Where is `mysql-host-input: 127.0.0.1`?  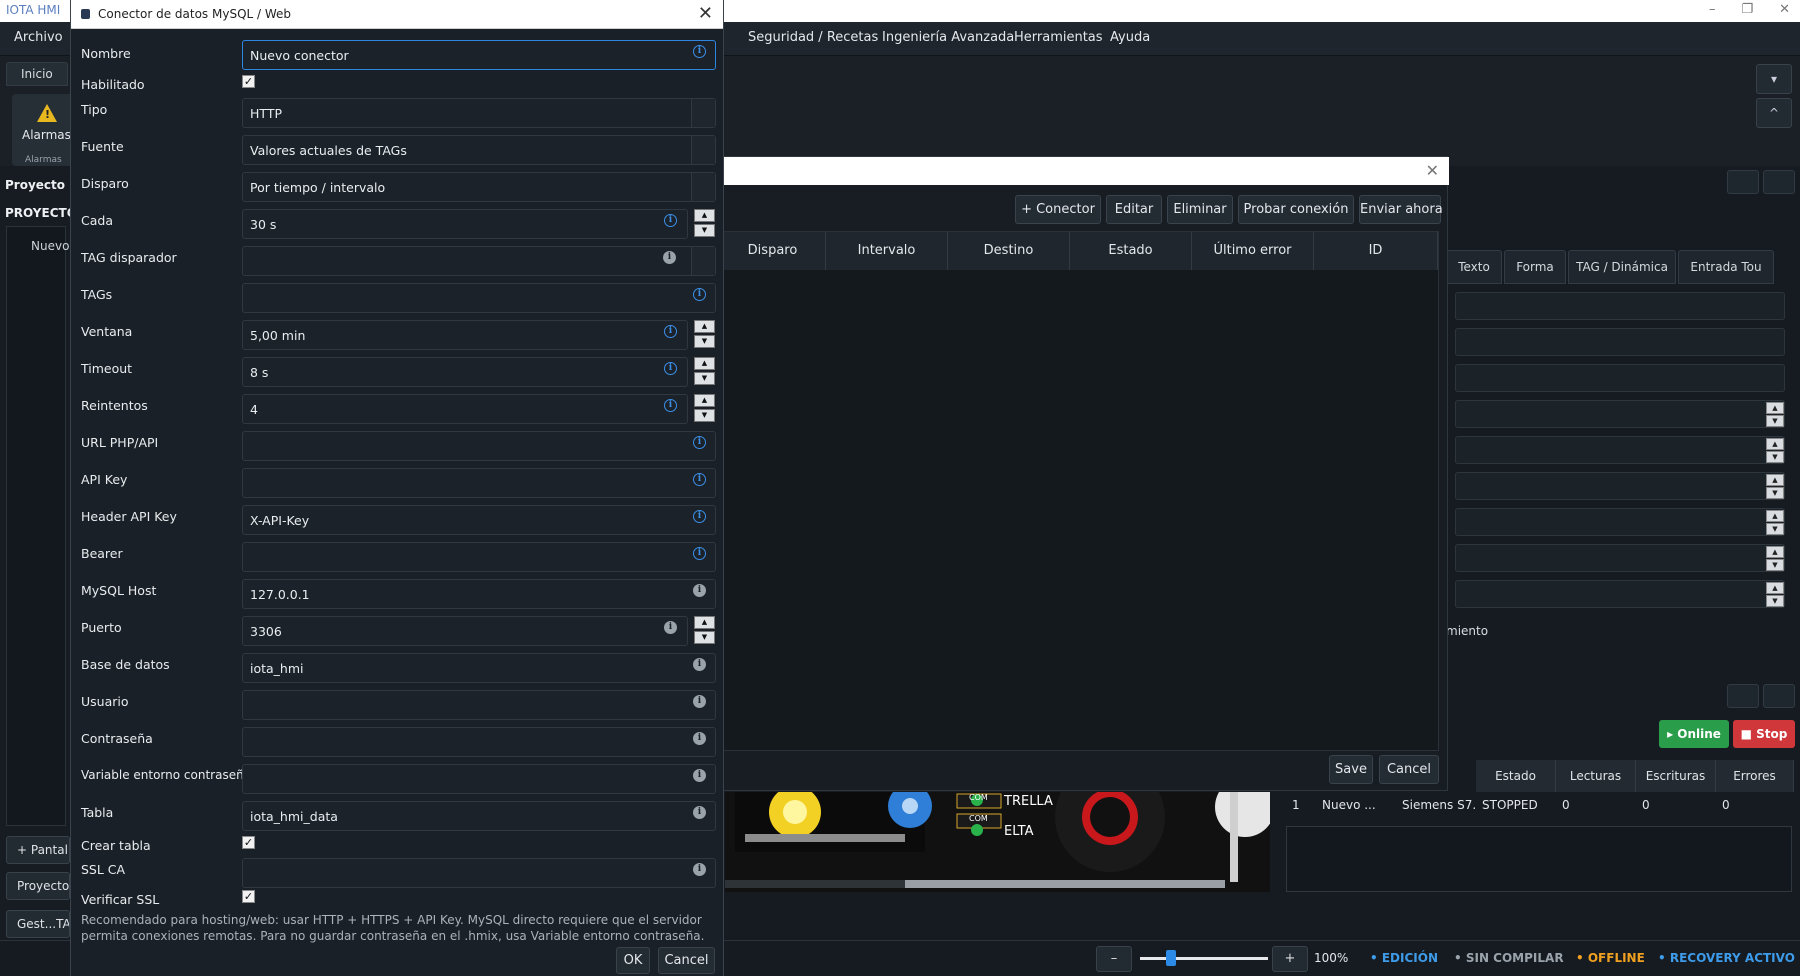 mysql-host-input: 127.0.0.1 is located at coordinates (479, 594).